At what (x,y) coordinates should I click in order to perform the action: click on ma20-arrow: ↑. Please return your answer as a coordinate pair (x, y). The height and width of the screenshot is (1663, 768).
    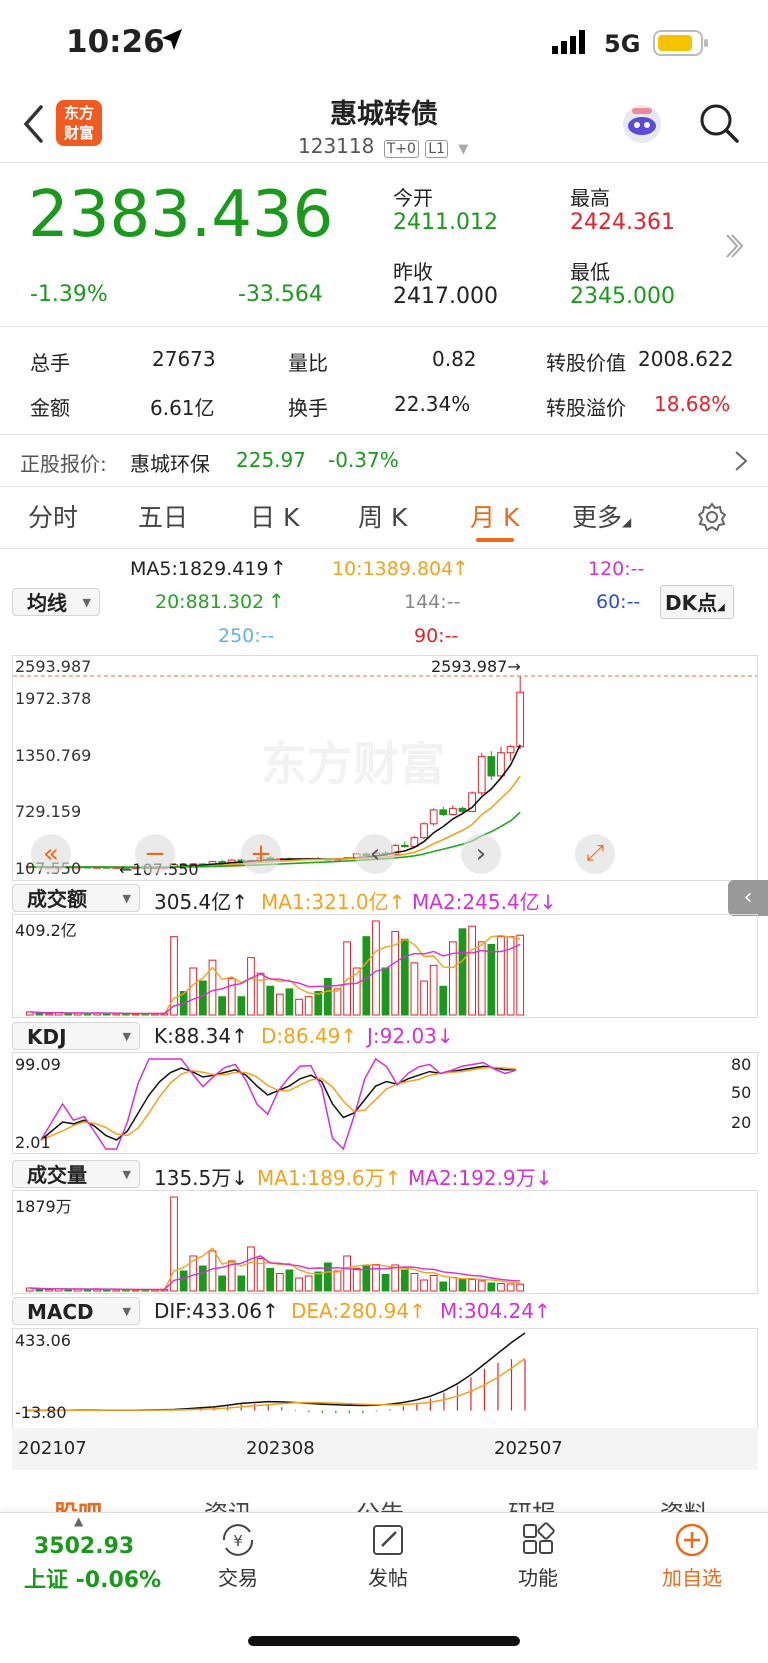
    Looking at the image, I should click on (276, 601).